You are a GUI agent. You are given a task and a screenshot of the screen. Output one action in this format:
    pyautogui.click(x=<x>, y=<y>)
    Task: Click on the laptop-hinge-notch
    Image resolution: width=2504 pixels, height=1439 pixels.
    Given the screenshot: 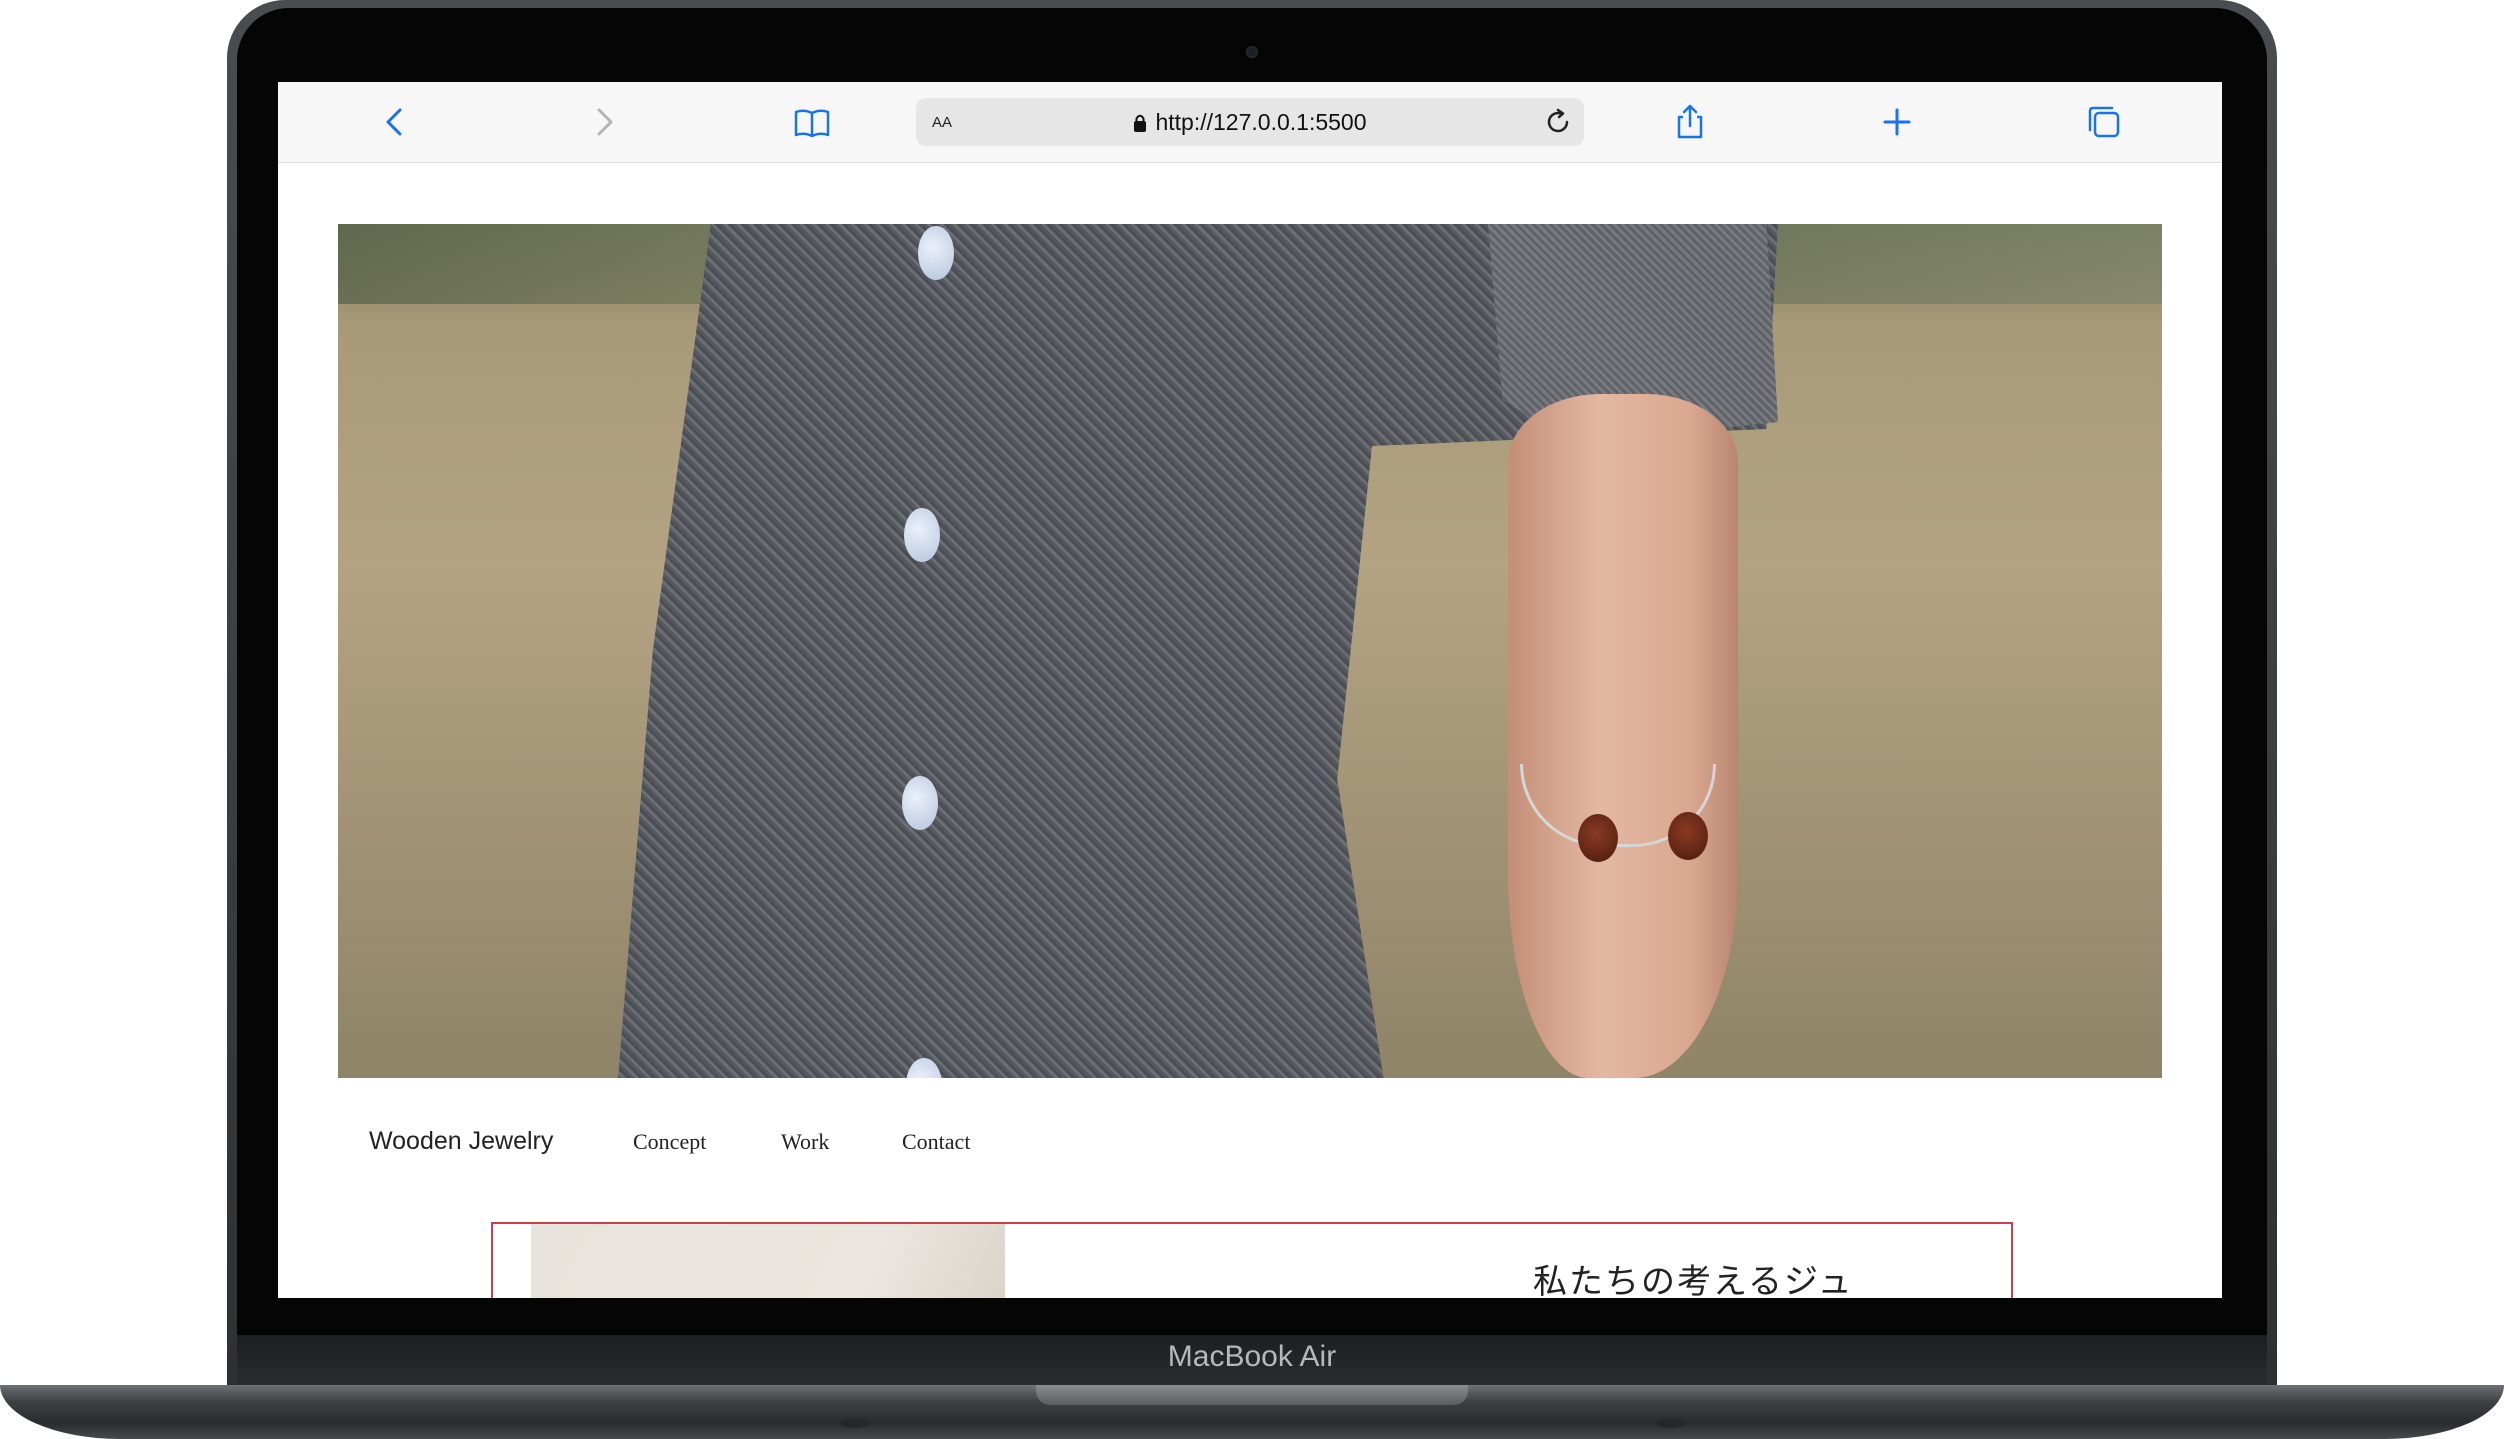 What is the action you would take?
    pyautogui.click(x=1252, y=1395)
    